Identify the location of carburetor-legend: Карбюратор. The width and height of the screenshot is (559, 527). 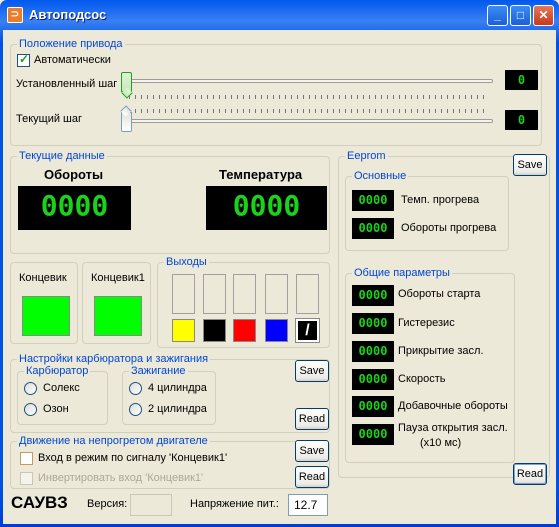
(57, 371).